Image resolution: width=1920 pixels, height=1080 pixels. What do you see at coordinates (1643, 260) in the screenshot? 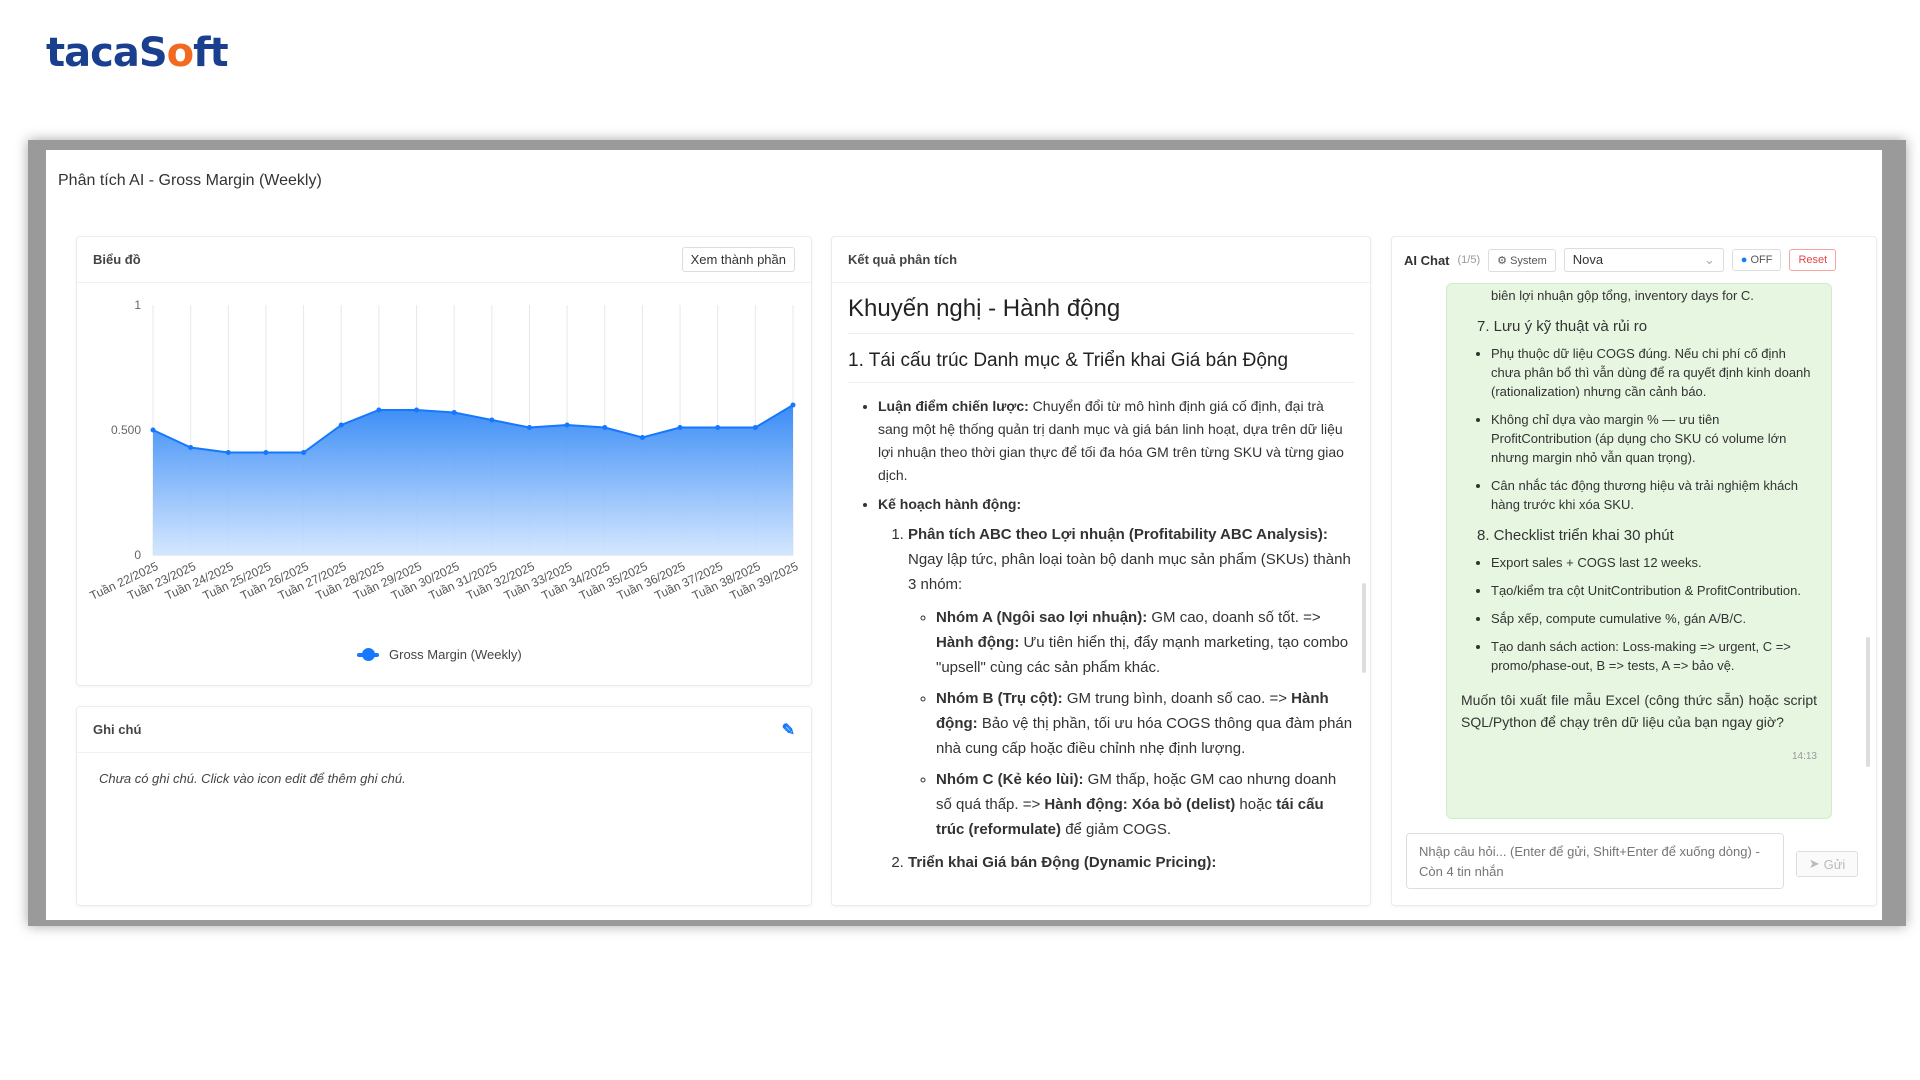
I see `model-select: Nova ⌄` at bounding box center [1643, 260].